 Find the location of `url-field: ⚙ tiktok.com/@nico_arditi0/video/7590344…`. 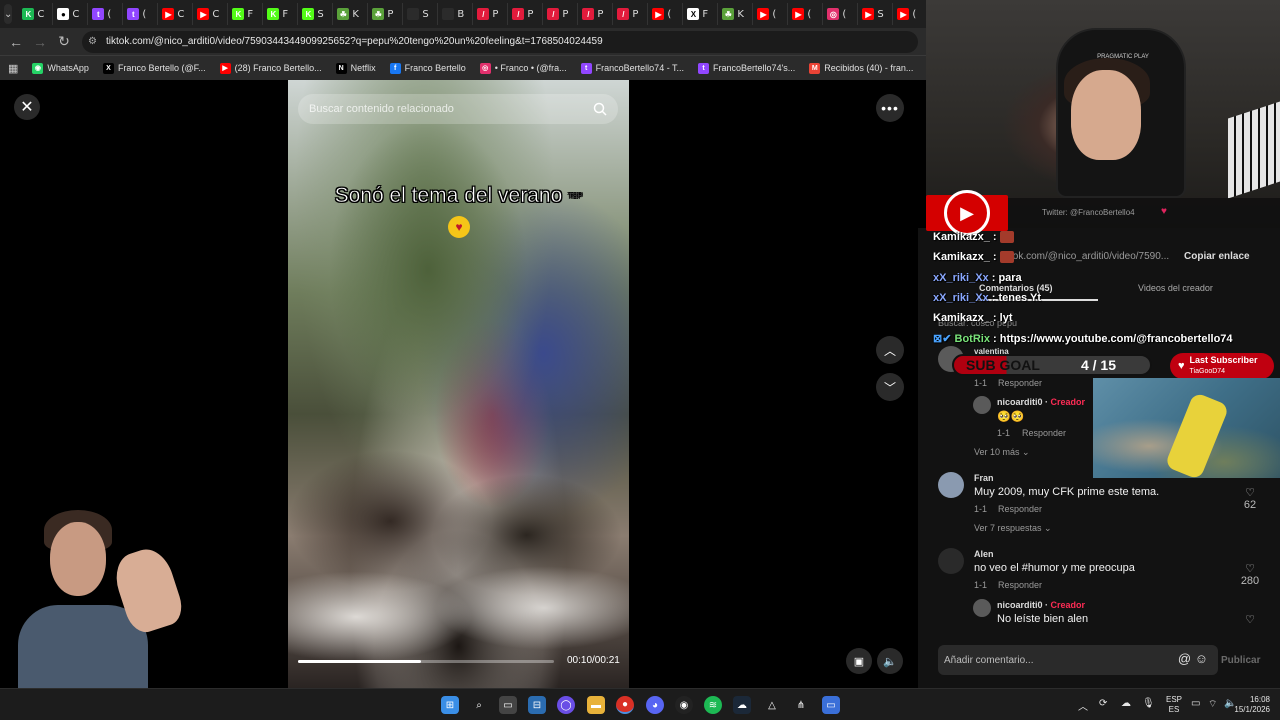

url-field: ⚙ tiktok.com/@nico_arditi0/video/7590344… is located at coordinates (500, 41).